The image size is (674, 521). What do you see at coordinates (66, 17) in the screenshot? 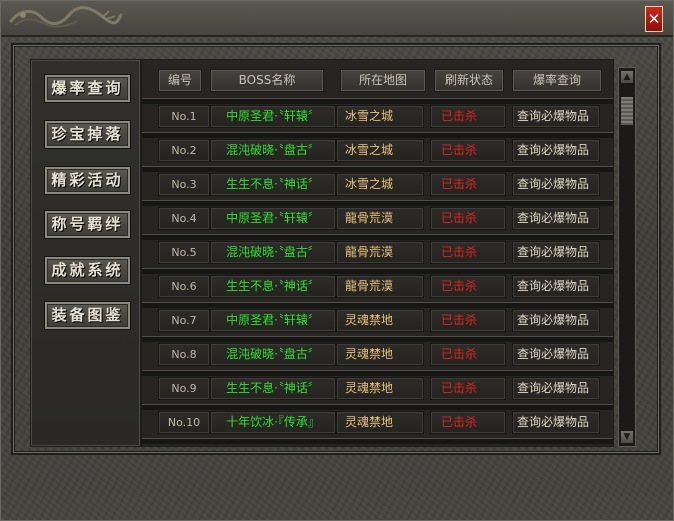
I see `dragon-emblem-icon` at bounding box center [66, 17].